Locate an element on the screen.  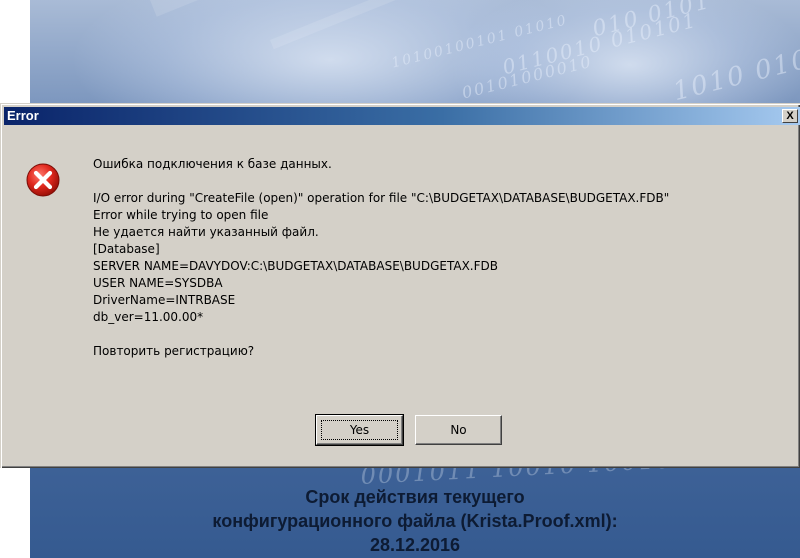
expiry-date: 28.12.2016 is located at coordinates (415, 545).